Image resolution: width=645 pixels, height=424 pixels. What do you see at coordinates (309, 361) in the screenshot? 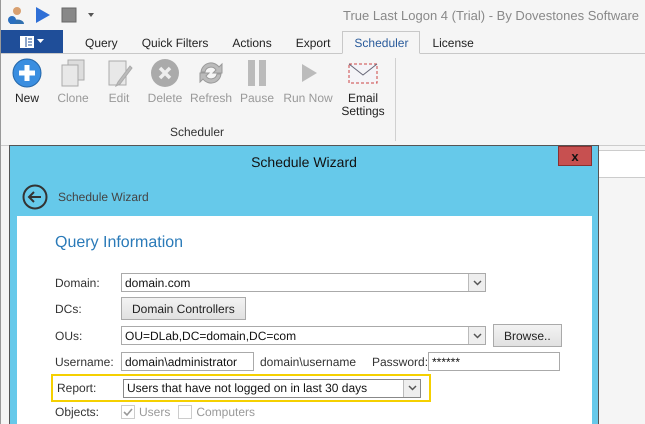
I see `username-hint: domain\username` at bounding box center [309, 361].